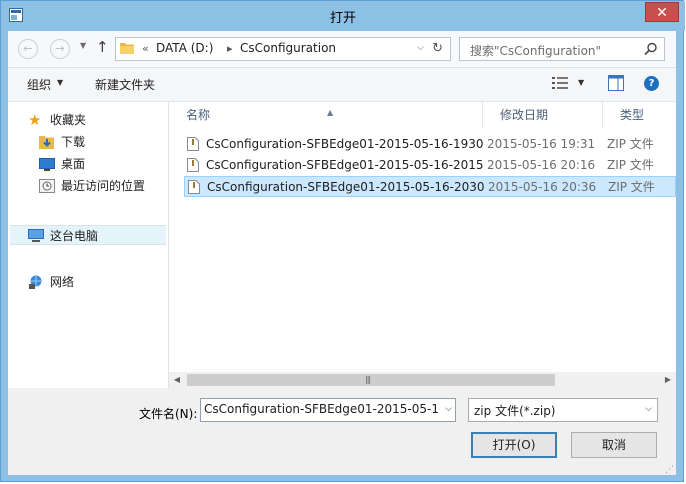 This screenshot has height=484, width=686. Describe the element at coordinates (47, 164) in the screenshot. I see `desktop-icon` at that location.